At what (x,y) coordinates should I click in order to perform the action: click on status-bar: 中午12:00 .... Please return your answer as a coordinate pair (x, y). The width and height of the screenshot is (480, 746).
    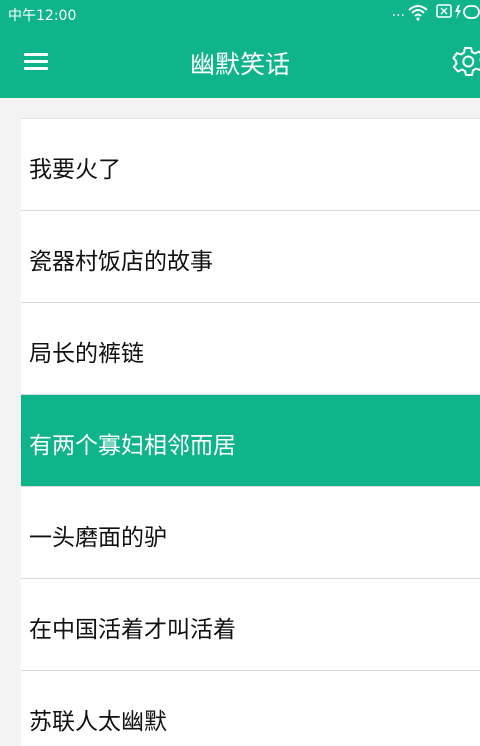
    Looking at the image, I should click on (240, 13).